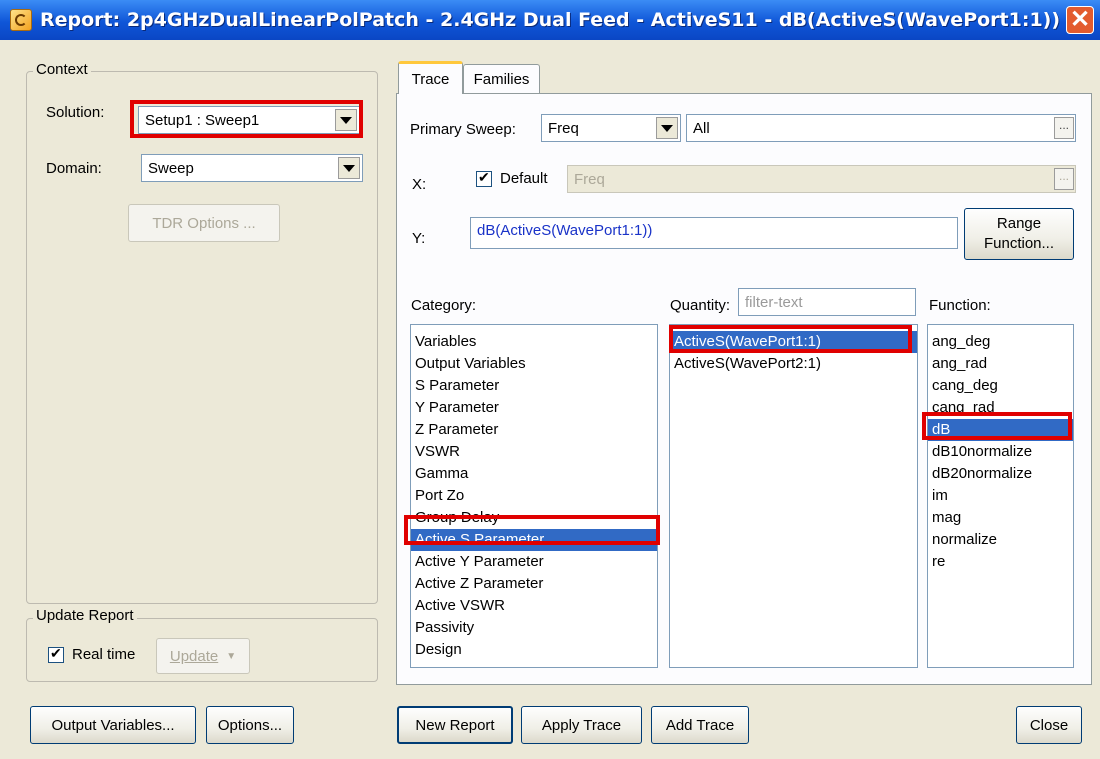 The image size is (1100, 759). What do you see at coordinates (611, 128) in the screenshot?
I see `primary-sweep-select: Freq` at bounding box center [611, 128].